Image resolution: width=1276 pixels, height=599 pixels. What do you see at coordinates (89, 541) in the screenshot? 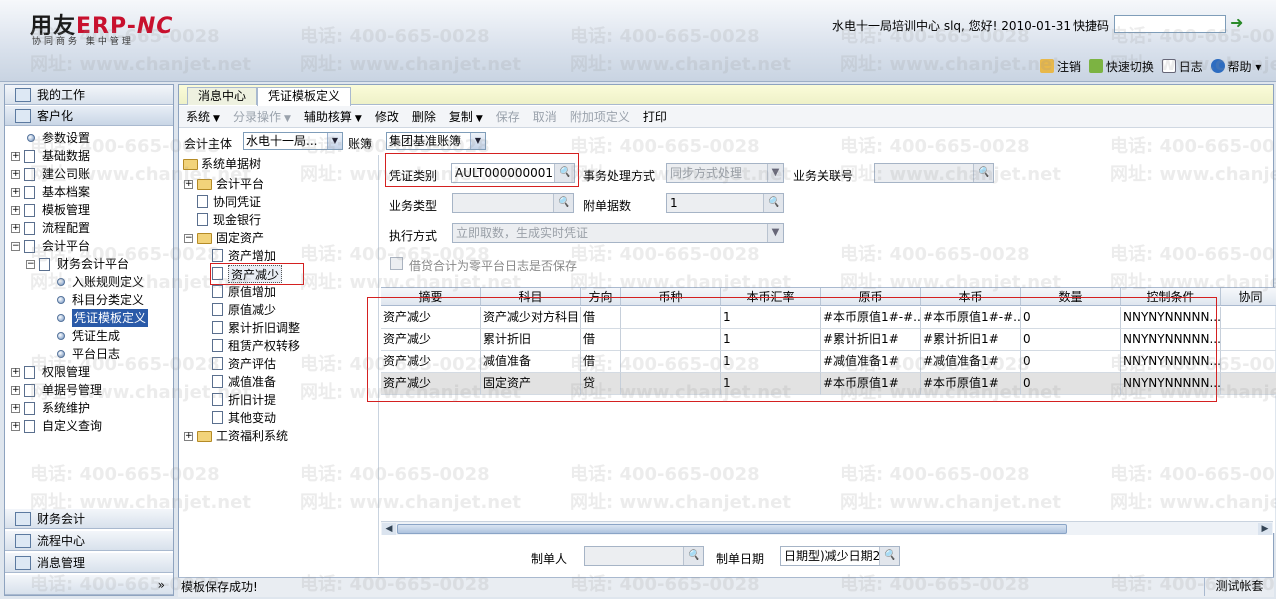
I see `nav-section-flow: 流程中心` at bounding box center [89, 541].